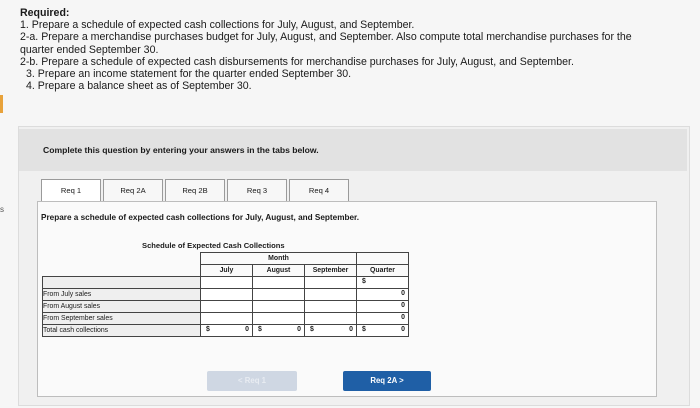 Image resolution: width=700 pixels, height=408 pixels. Describe the element at coordinates (45, 13) in the screenshot. I see `requirements-title: Required:` at that location.